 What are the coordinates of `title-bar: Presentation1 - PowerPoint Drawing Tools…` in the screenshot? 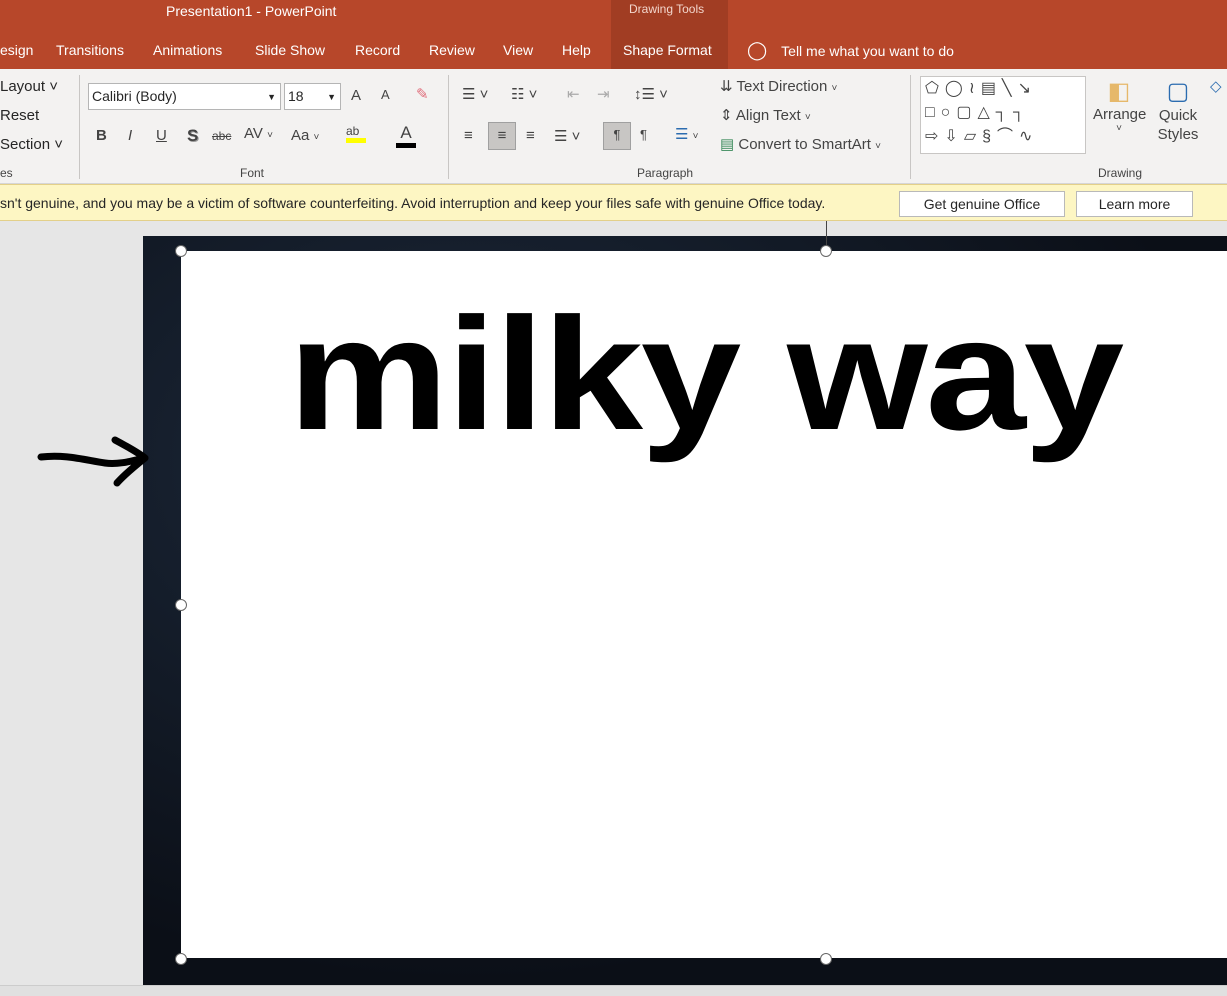 It's located at (613, 34).